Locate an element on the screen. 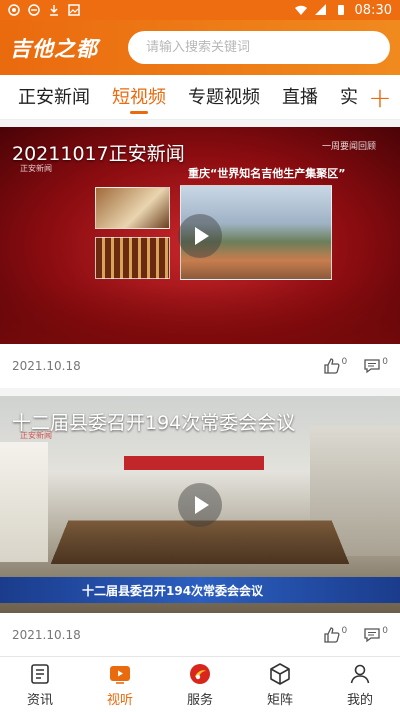 This screenshot has width=400, height=712. nav-matrix: 矩阵 is located at coordinates (280, 684).